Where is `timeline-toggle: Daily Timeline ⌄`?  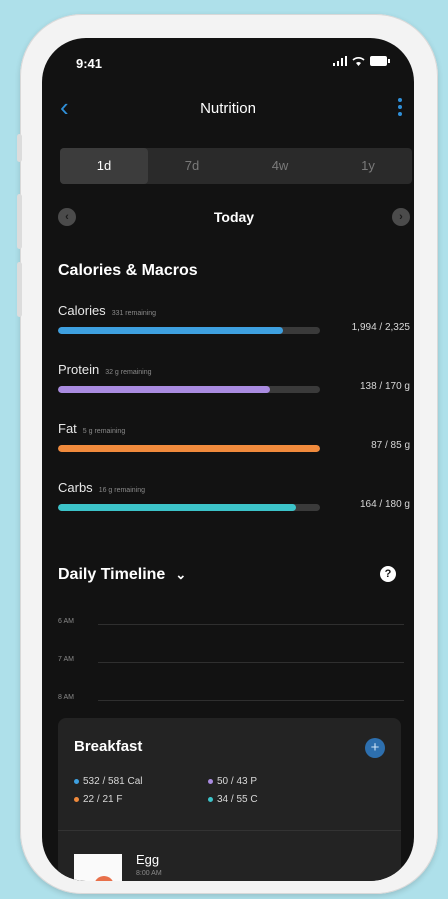
timeline-toggle: Daily Timeline ⌄ is located at coordinates (122, 575).